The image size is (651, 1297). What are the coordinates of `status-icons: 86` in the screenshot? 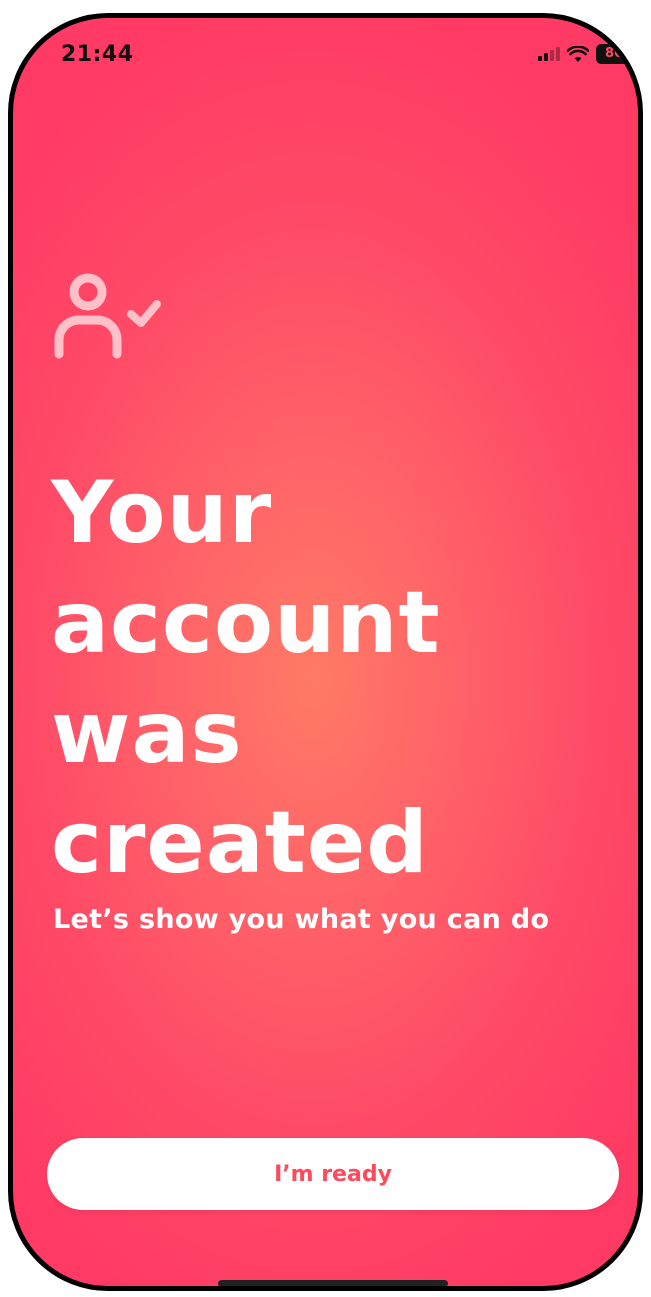 It's located at (585, 54).